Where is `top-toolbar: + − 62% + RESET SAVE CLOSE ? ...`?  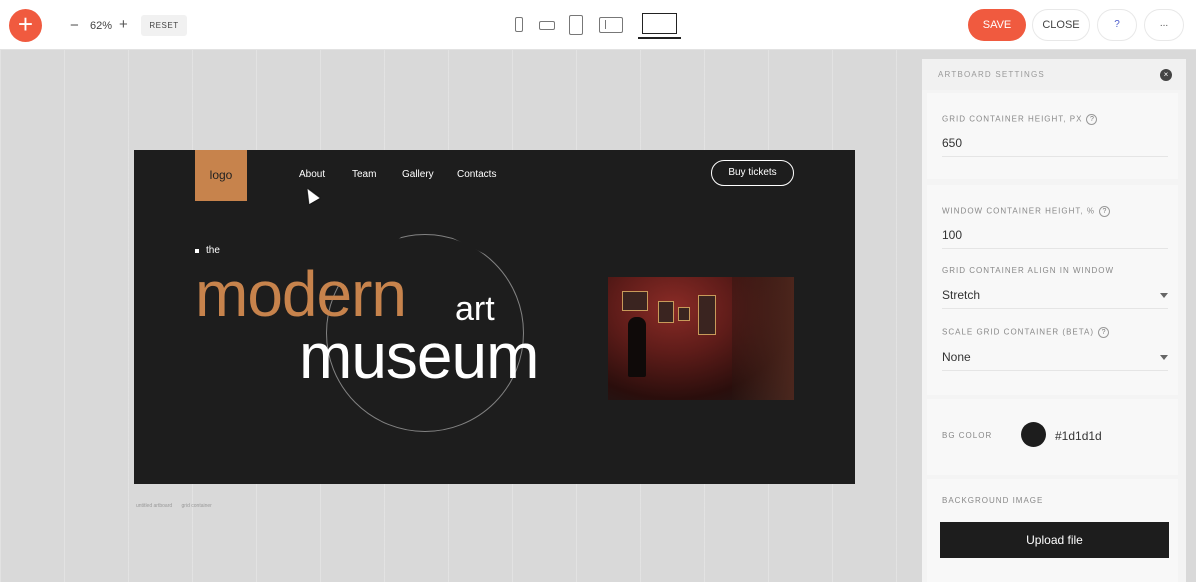
top-toolbar: + − 62% + RESET SAVE CLOSE ? ... is located at coordinates (598, 25).